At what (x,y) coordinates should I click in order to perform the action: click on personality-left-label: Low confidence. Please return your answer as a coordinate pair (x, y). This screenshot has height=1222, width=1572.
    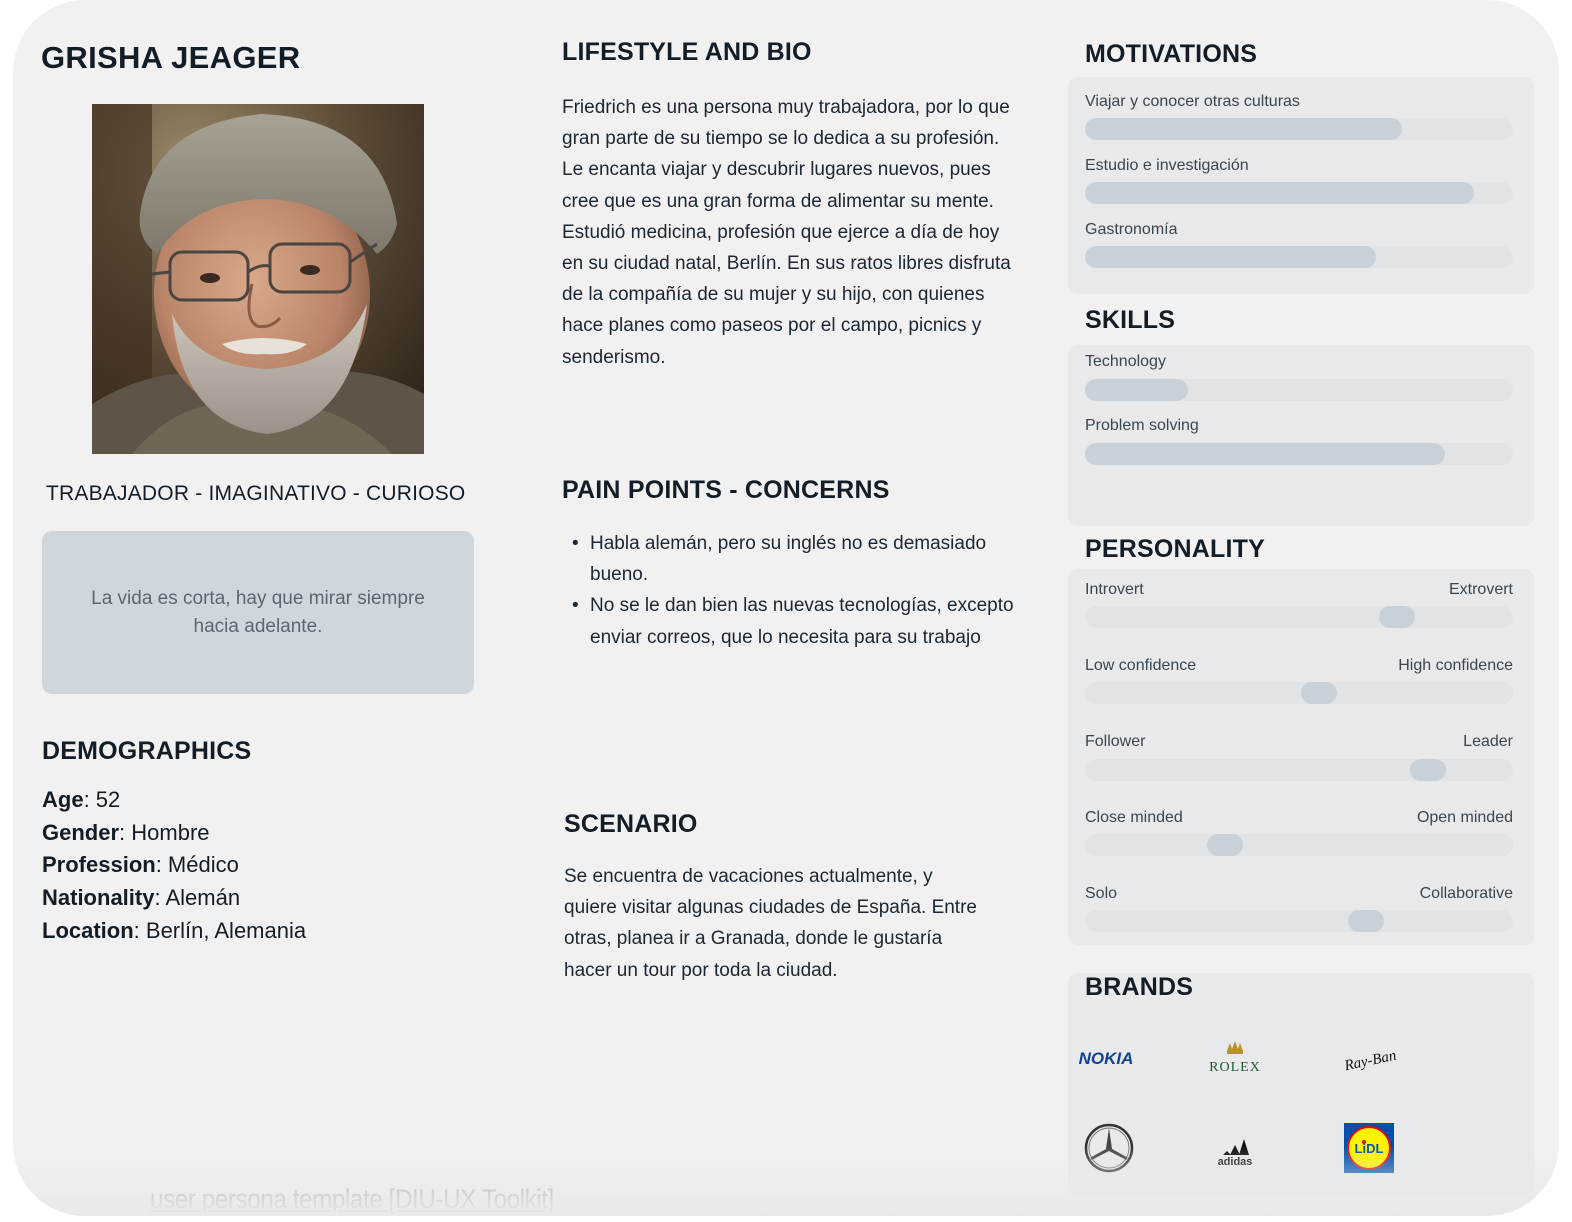
    Looking at the image, I should click on (1141, 665).